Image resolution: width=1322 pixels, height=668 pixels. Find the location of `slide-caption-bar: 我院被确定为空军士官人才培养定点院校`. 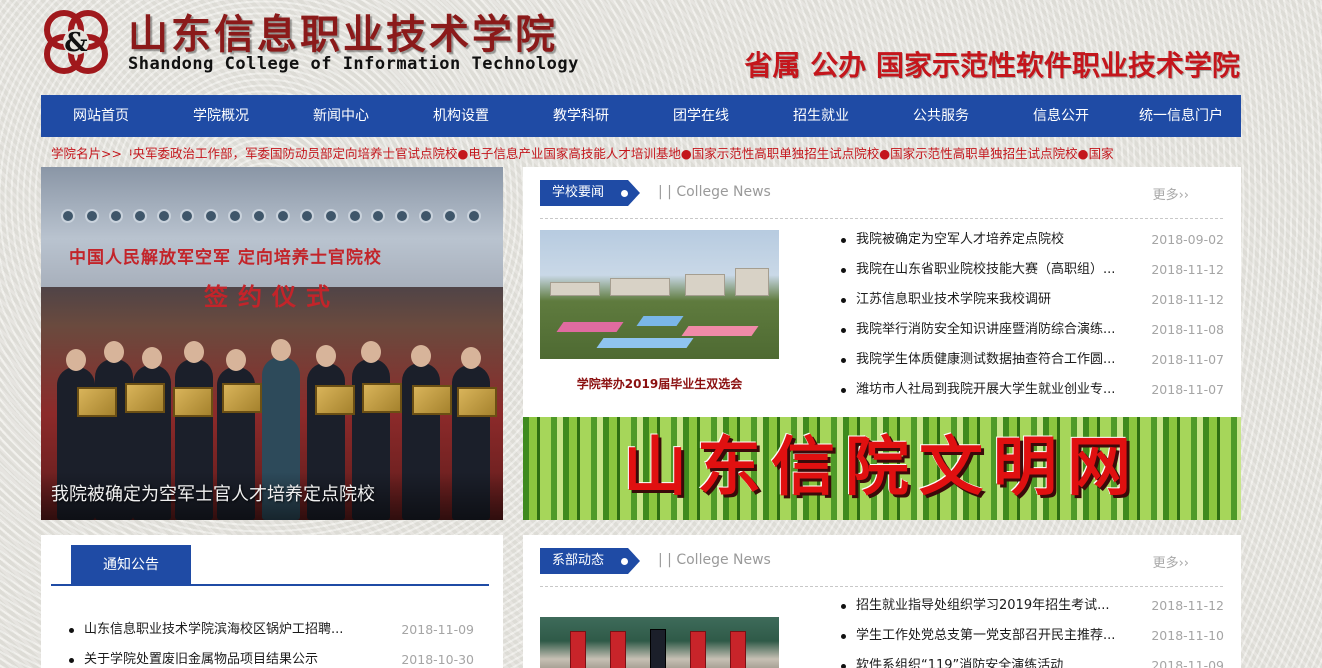

slide-caption-bar: 我院被确定为空军士官人才培养定点院校 is located at coordinates (272, 496).